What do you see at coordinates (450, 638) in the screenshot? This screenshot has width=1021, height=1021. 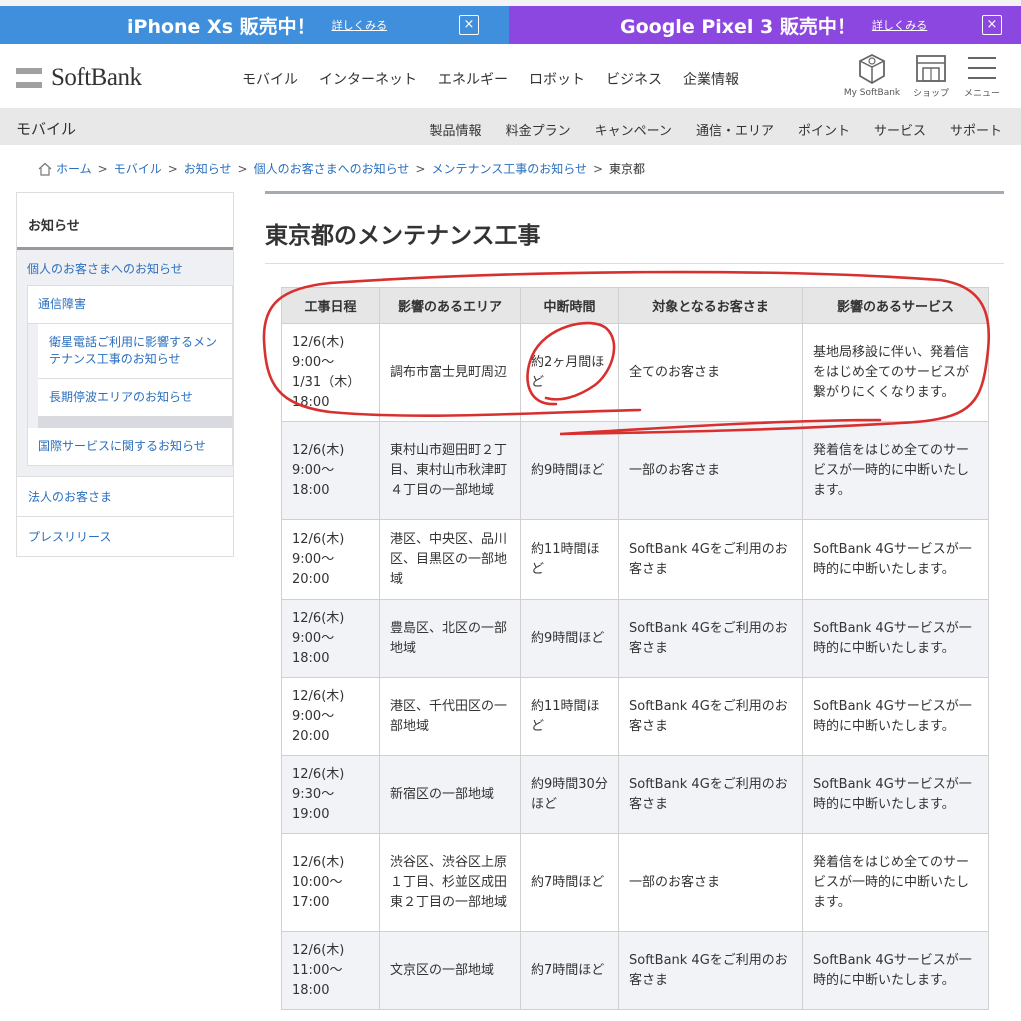 I see `cell-area: 豊島区、北区の一部地域` at bounding box center [450, 638].